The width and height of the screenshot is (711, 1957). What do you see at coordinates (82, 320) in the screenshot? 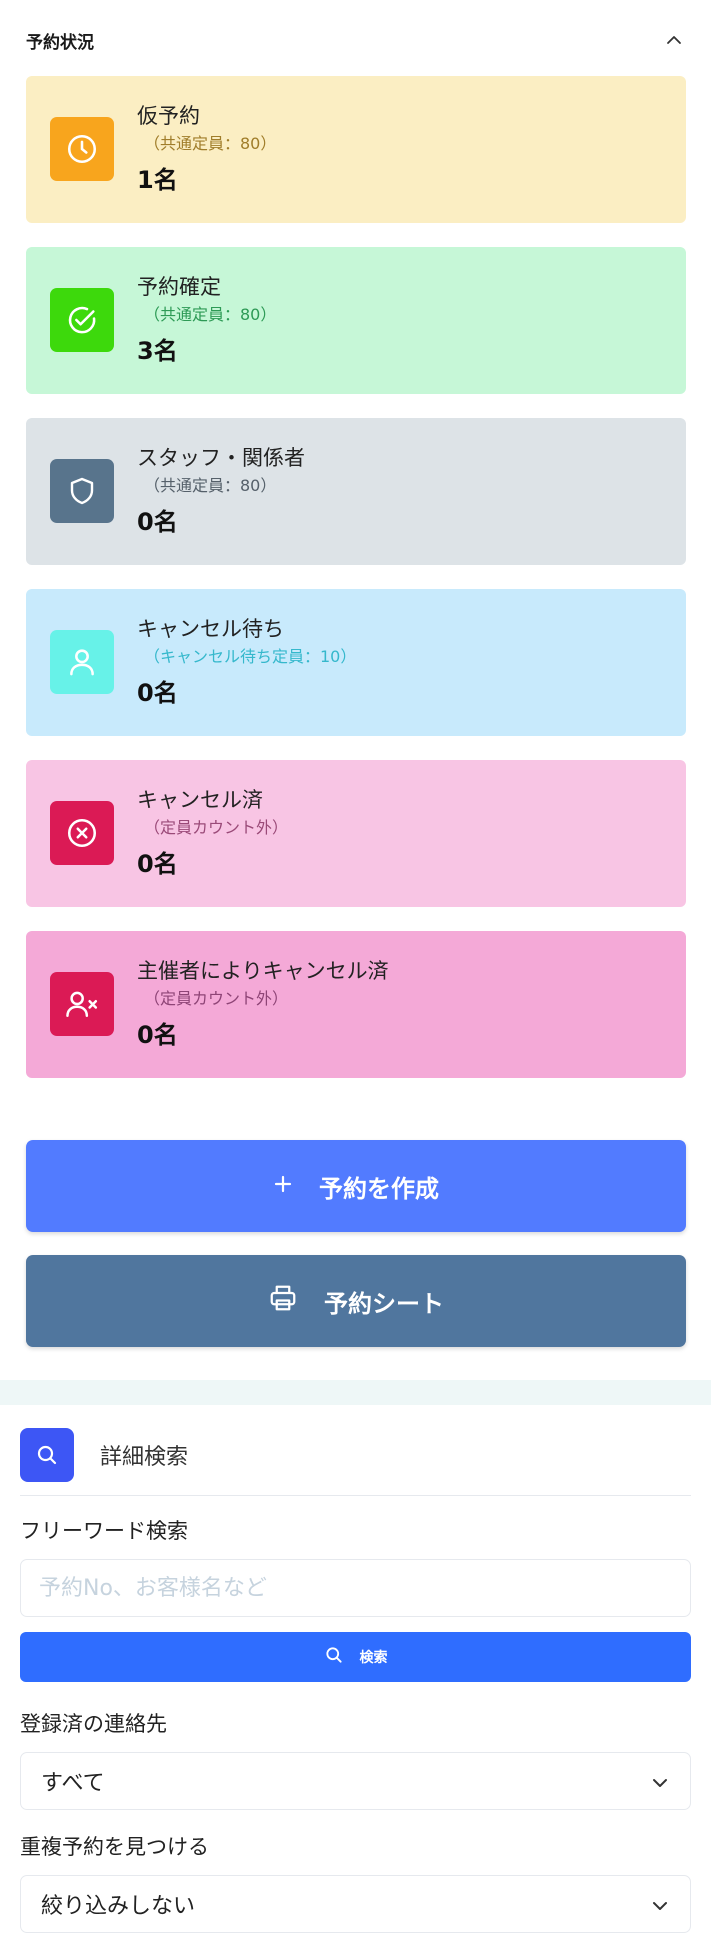
I see `check-circle-icon` at bounding box center [82, 320].